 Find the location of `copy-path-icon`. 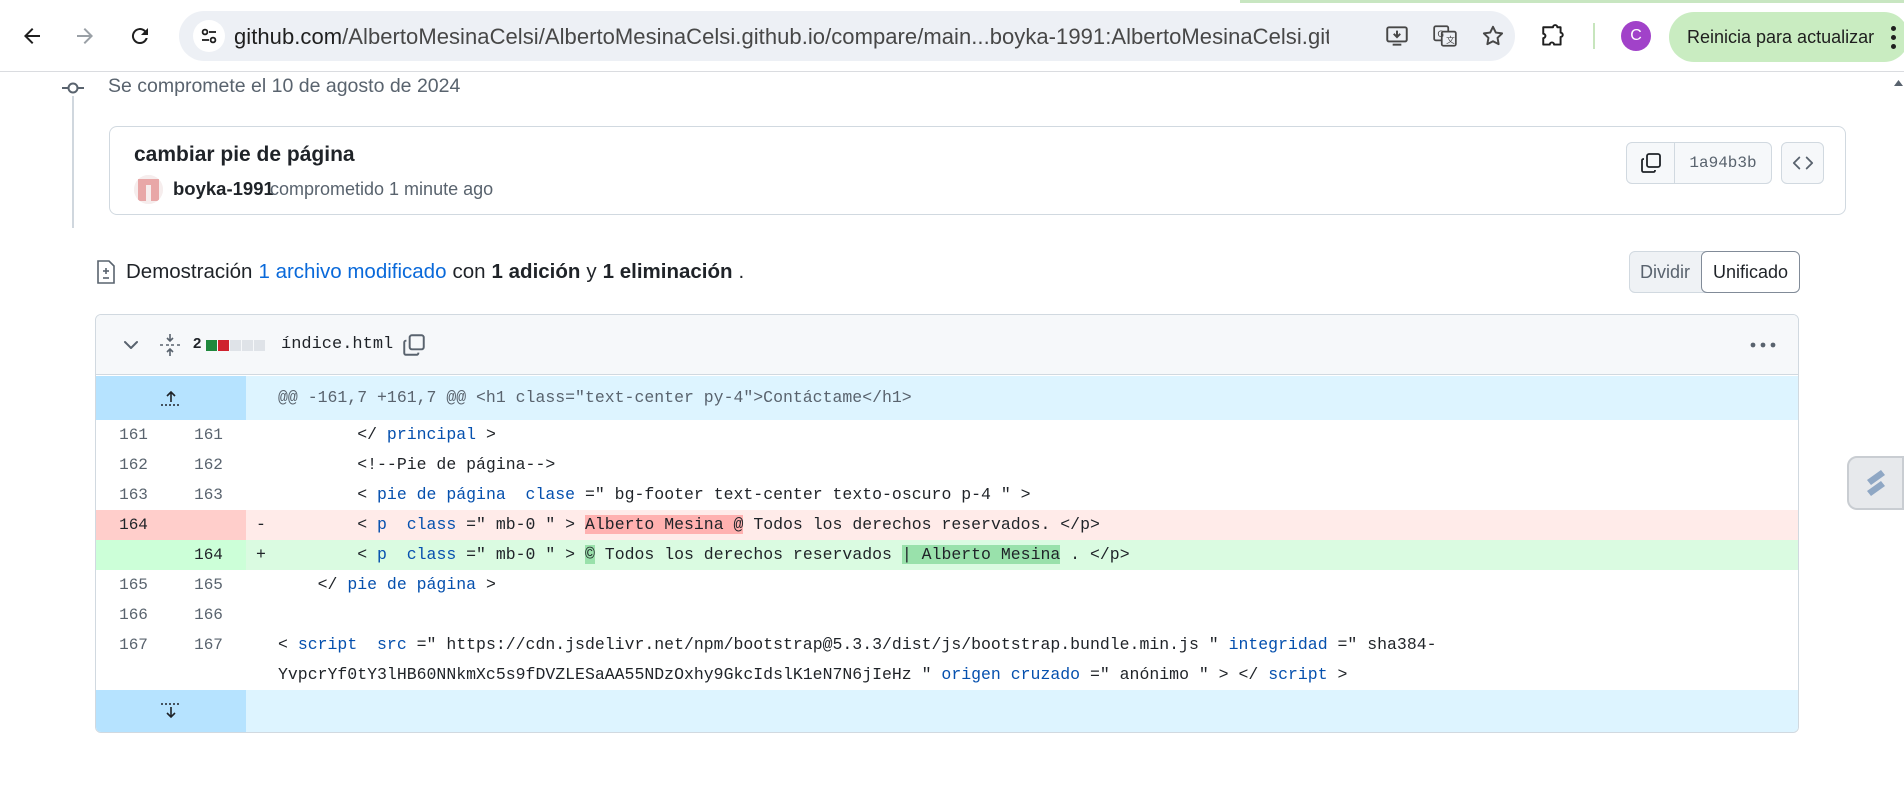

copy-path-icon is located at coordinates (414, 345).